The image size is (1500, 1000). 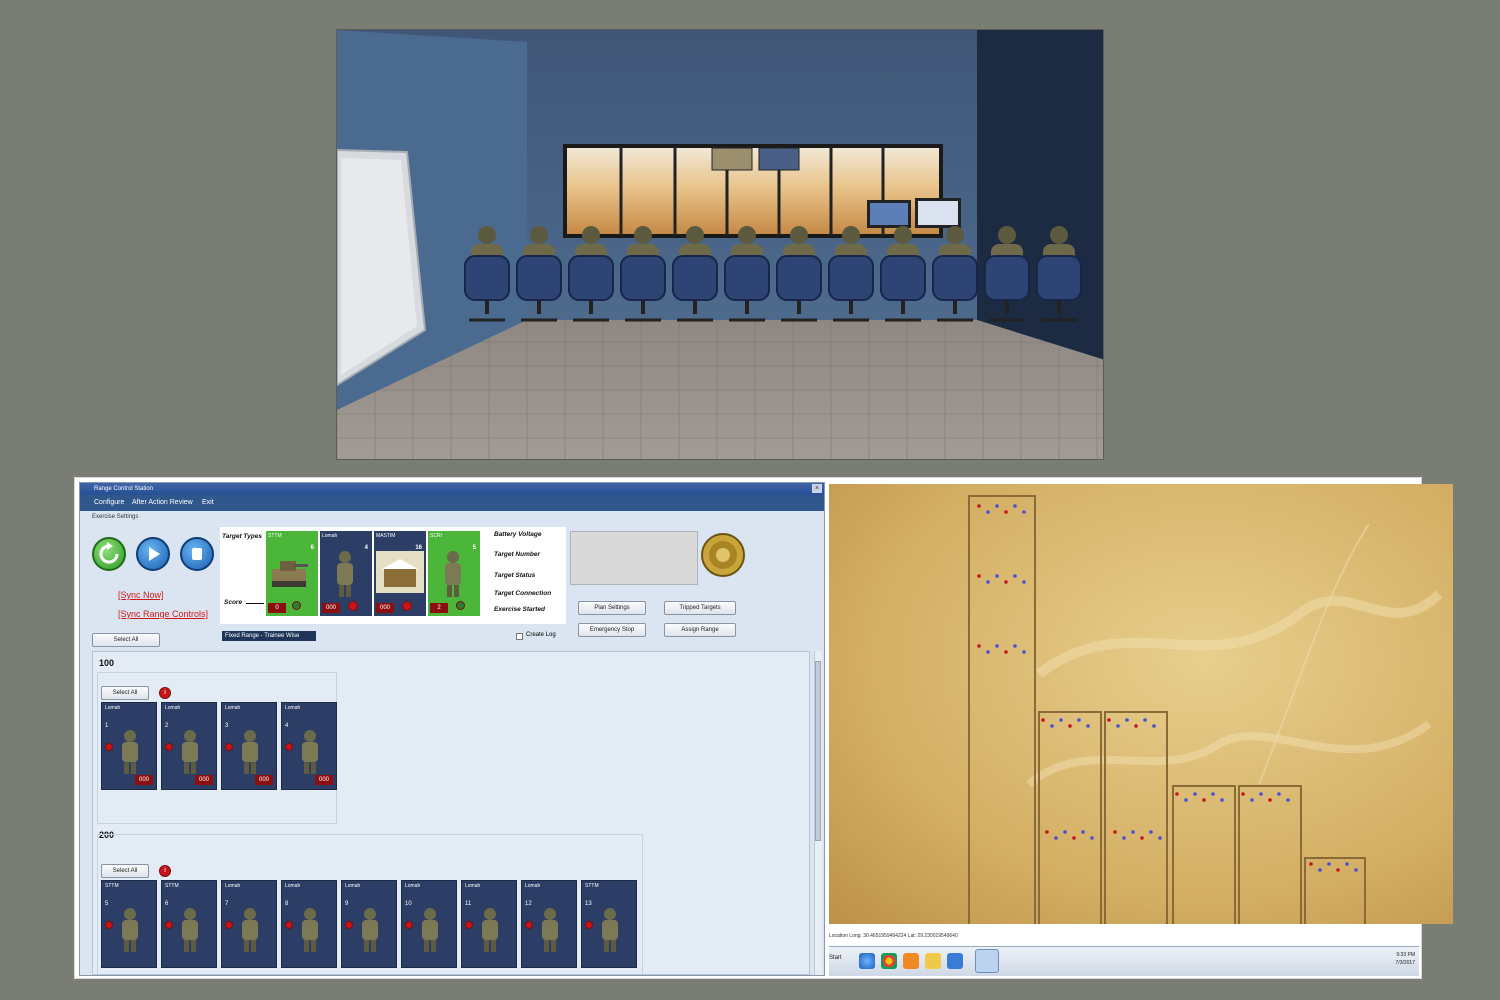 I want to click on start-button: Start, so click(x=835, y=958).